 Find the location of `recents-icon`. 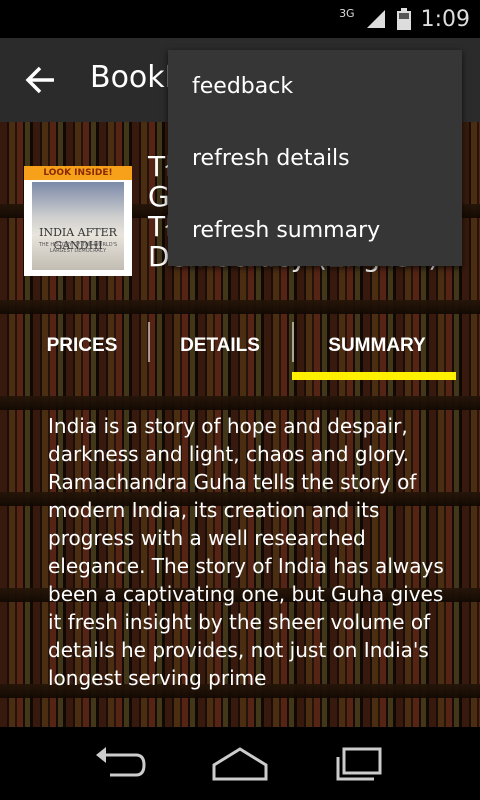

recents-icon is located at coordinates (360, 763).